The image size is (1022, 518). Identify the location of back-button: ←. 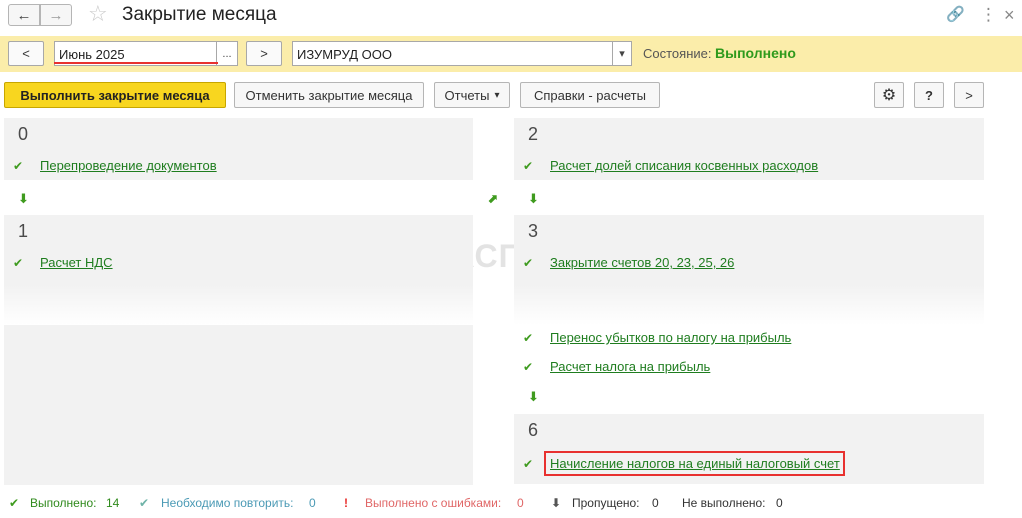
(24, 15).